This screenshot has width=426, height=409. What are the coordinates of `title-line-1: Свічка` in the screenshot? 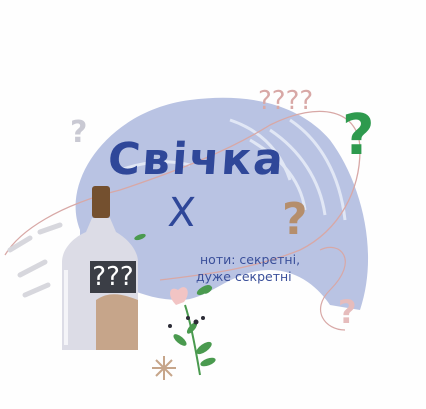 It's located at (196, 159).